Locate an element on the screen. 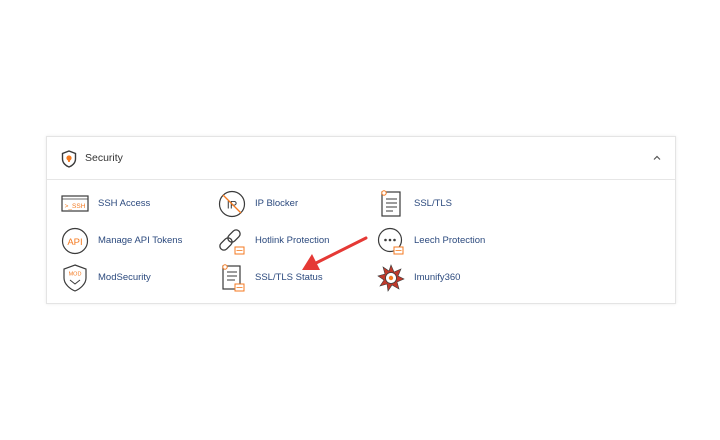  item-ssl-tls: SSL/TLS is located at coordinates (437, 204).